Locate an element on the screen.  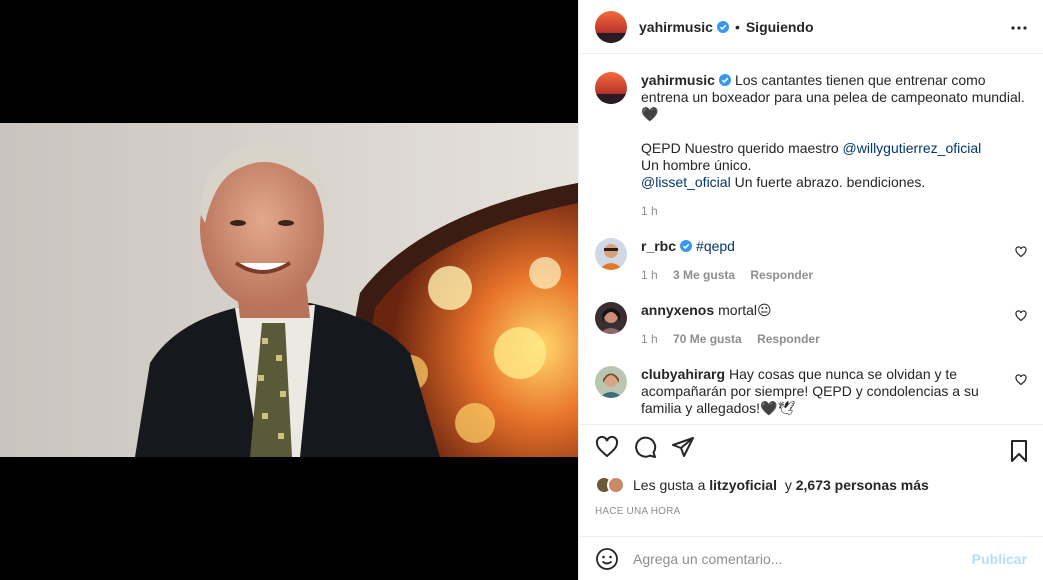
neutral-face-emoji: 😐 is located at coordinates (764, 310).